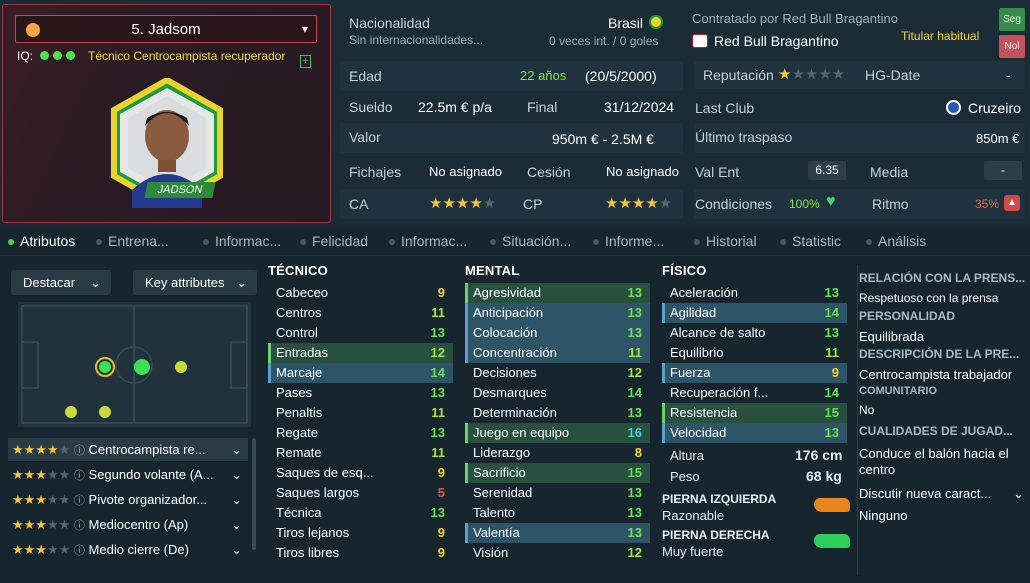 This screenshot has height=583, width=1030. What do you see at coordinates (557, 313) in the screenshot?
I see `attr-row: Anticipación 13` at bounding box center [557, 313].